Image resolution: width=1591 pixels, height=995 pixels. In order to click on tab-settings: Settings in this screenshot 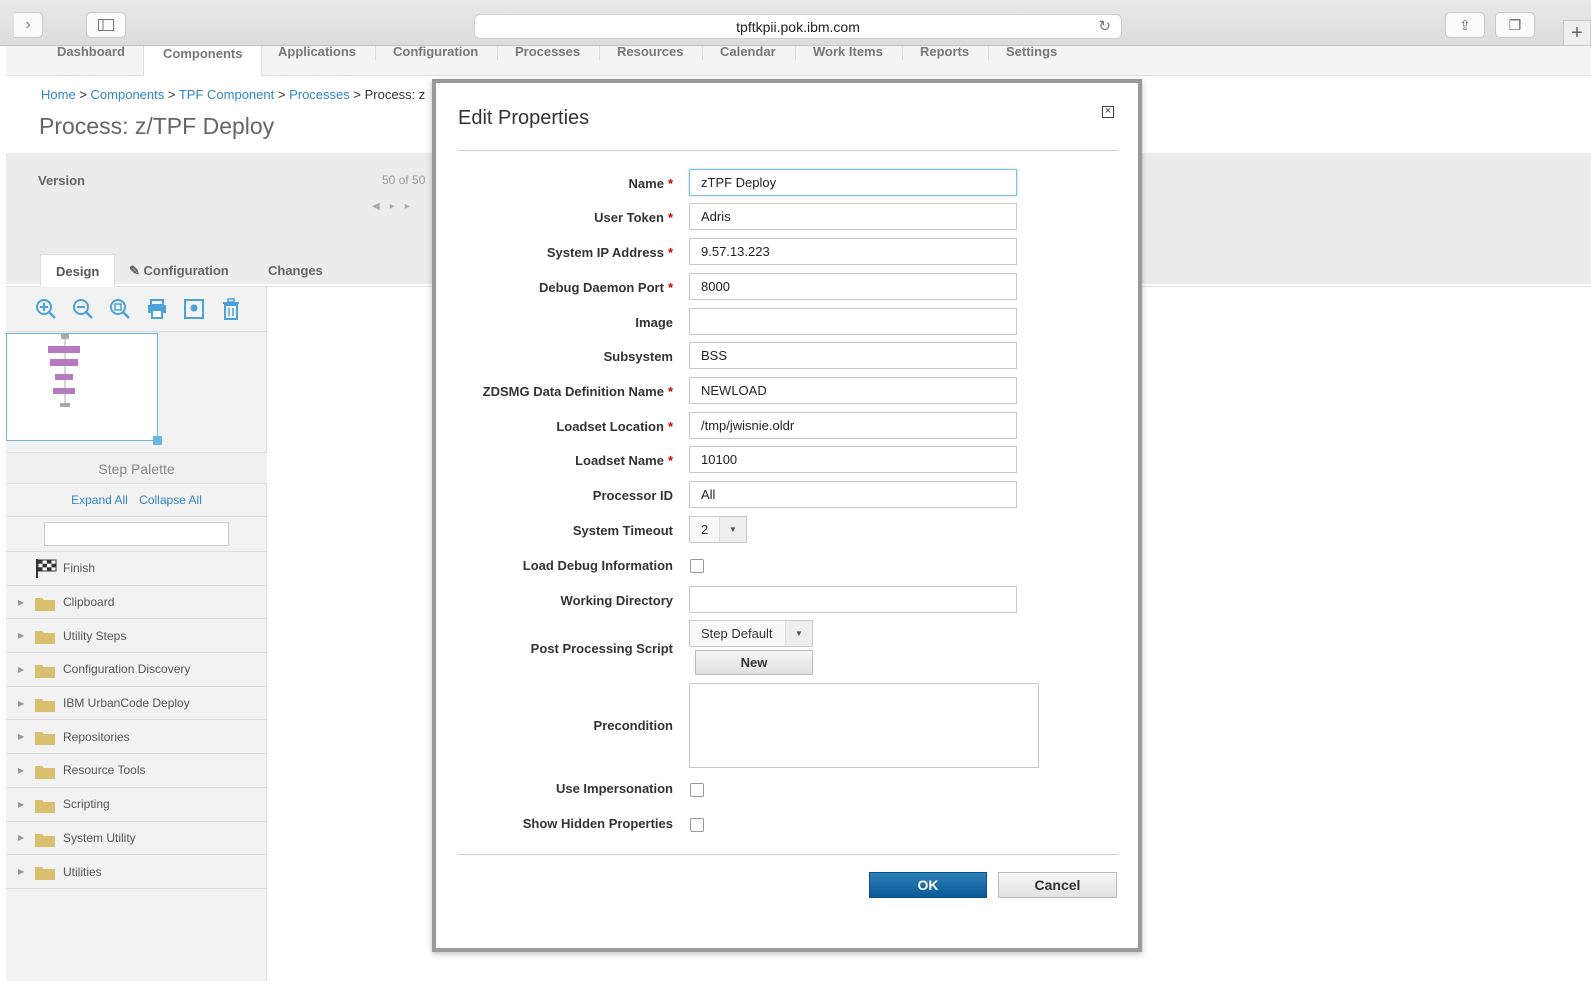, I will do `click(1031, 51)`.